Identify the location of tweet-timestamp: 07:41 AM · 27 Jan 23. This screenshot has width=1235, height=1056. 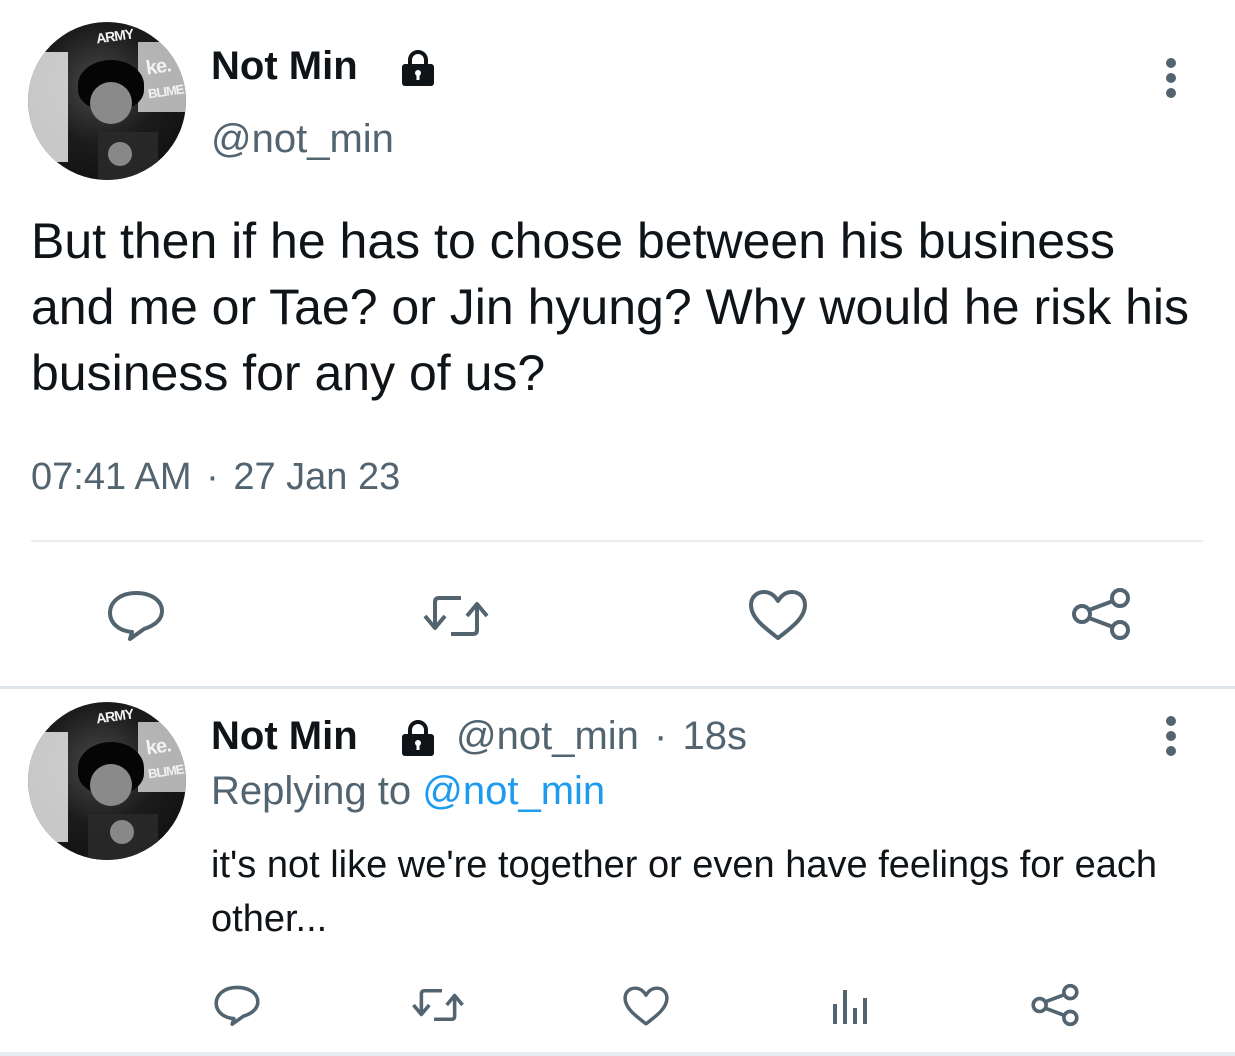
(215, 477).